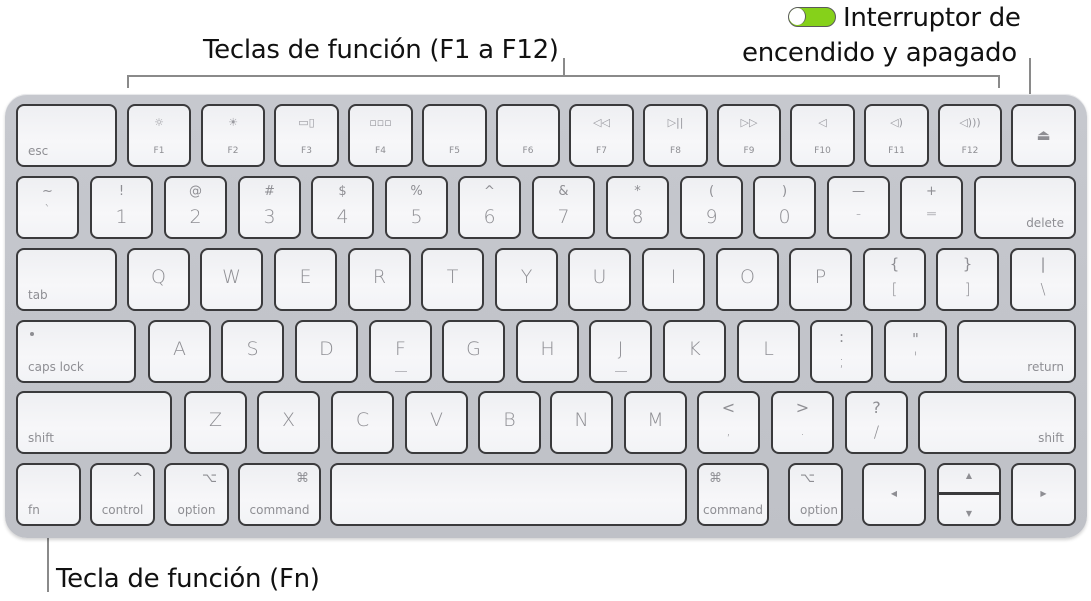 Image resolution: width=1091 pixels, height=601 pixels. Describe the element at coordinates (969, 475) in the screenshot. I see `arrow-up-icon: ▲` at that location.